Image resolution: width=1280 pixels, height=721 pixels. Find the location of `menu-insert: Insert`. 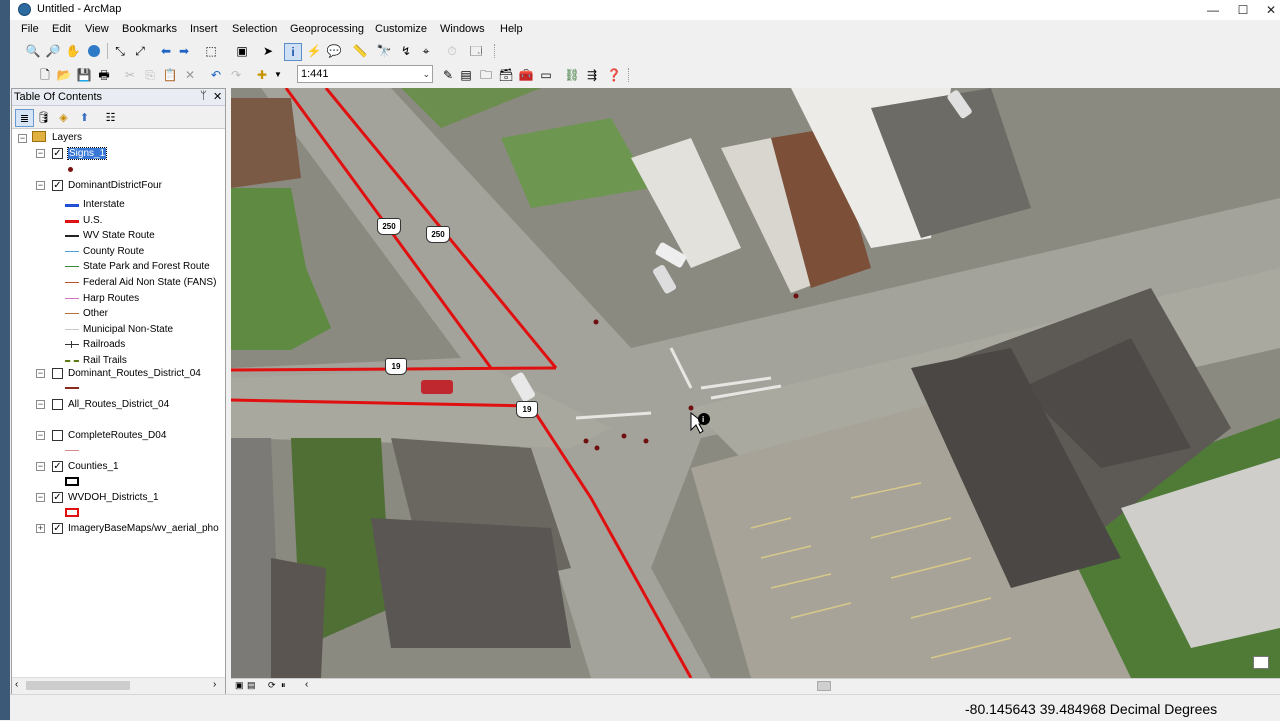

menu-insert: Insert is located at coordinates (204, 29).